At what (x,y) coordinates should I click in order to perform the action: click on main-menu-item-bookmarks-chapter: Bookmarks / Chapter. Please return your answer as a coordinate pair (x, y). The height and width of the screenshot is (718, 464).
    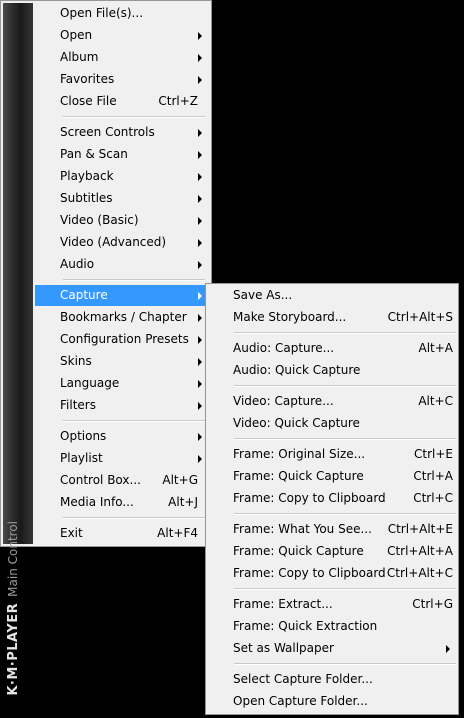
    Looking at the image, I should click on (121, 317).